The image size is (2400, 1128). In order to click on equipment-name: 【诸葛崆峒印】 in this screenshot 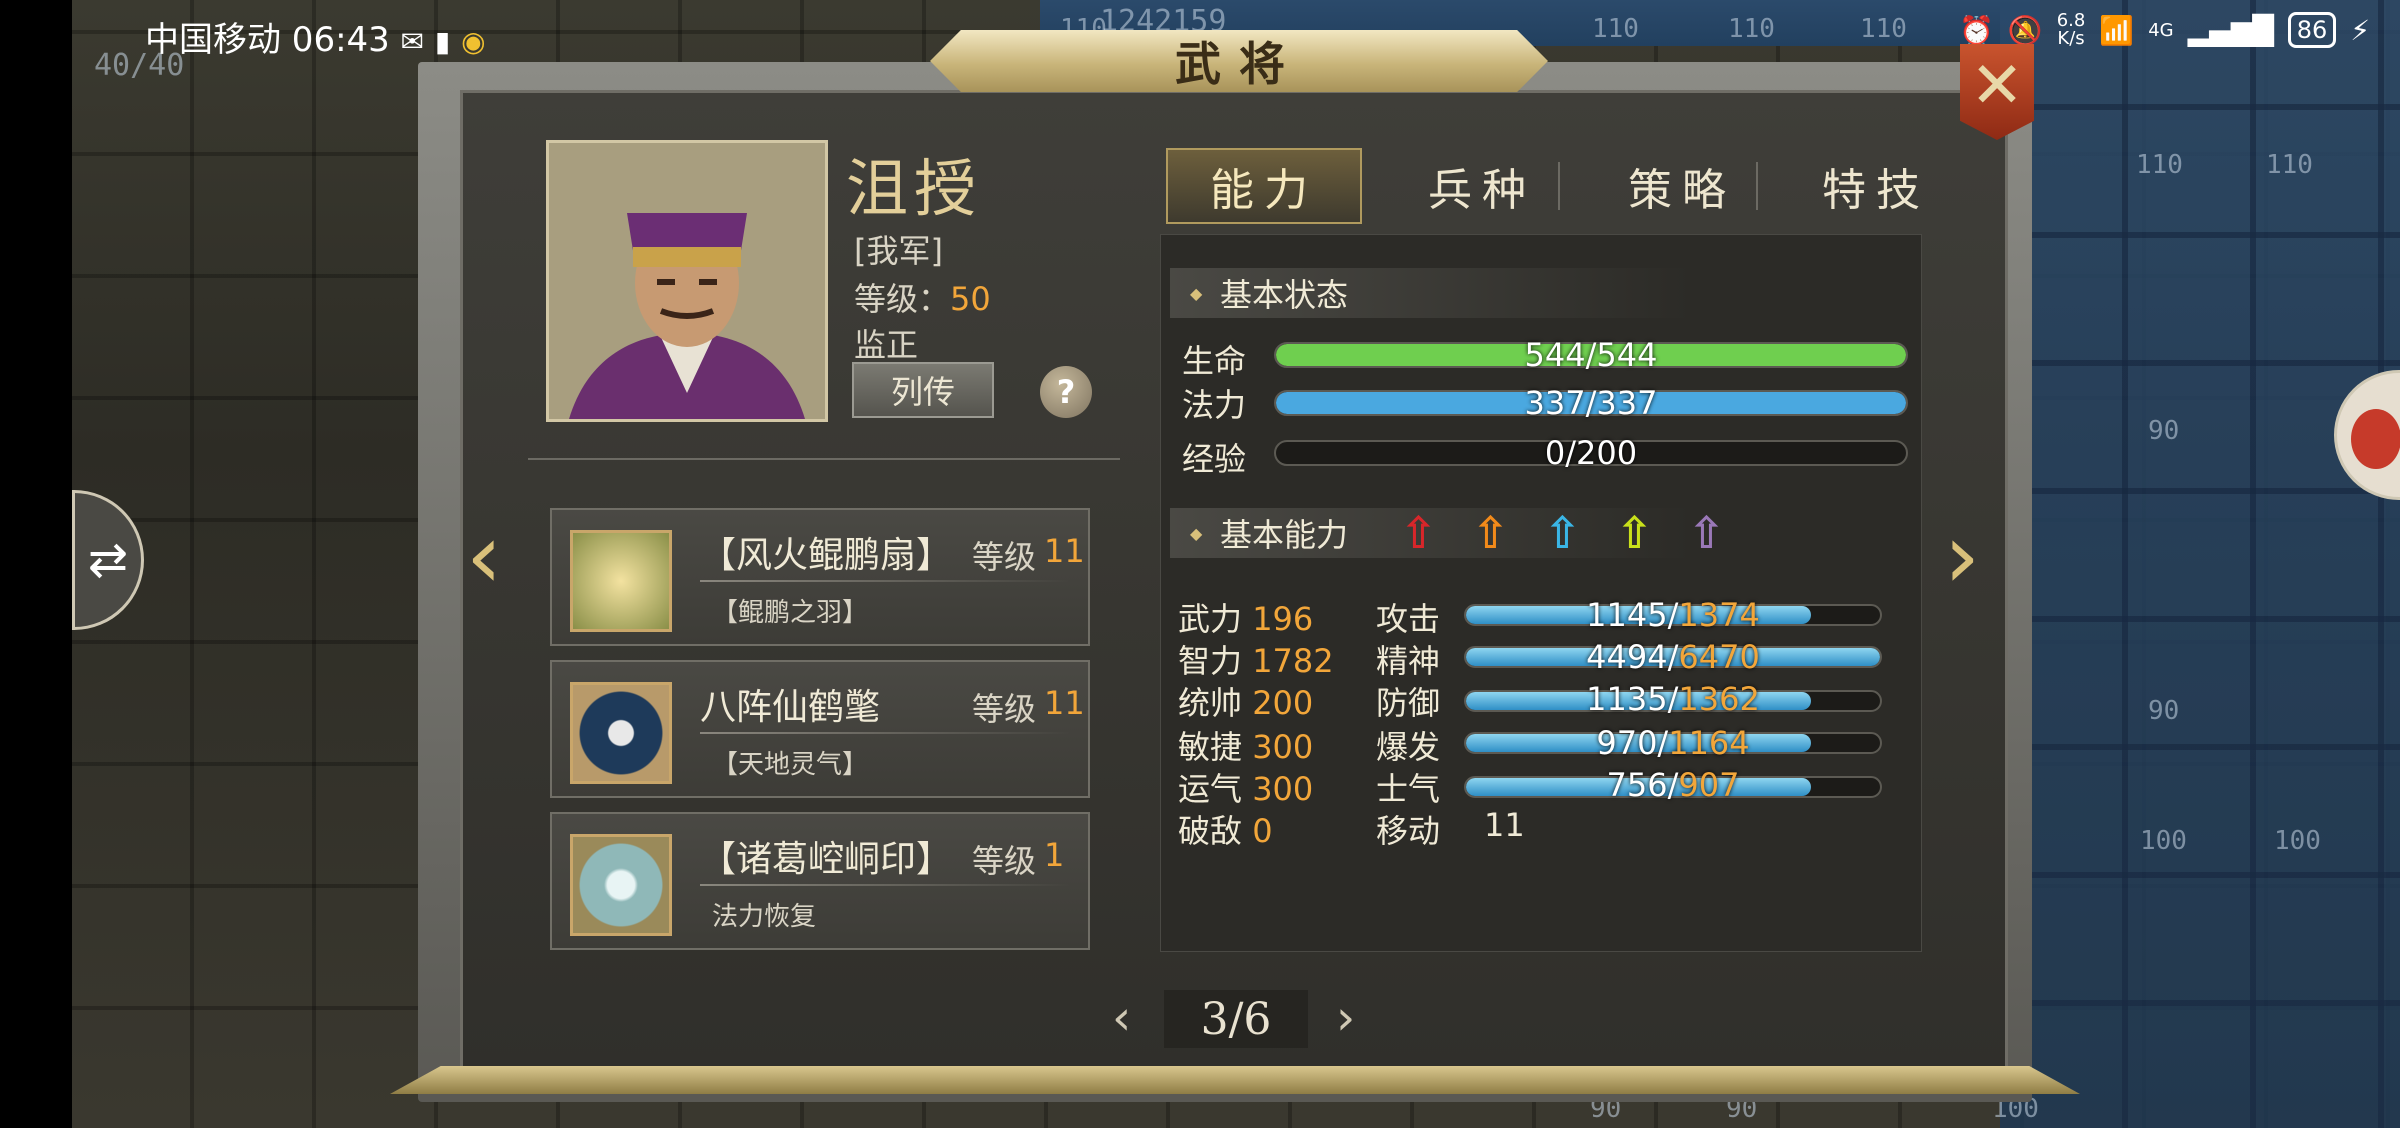, I will do `click(826, 859)`.